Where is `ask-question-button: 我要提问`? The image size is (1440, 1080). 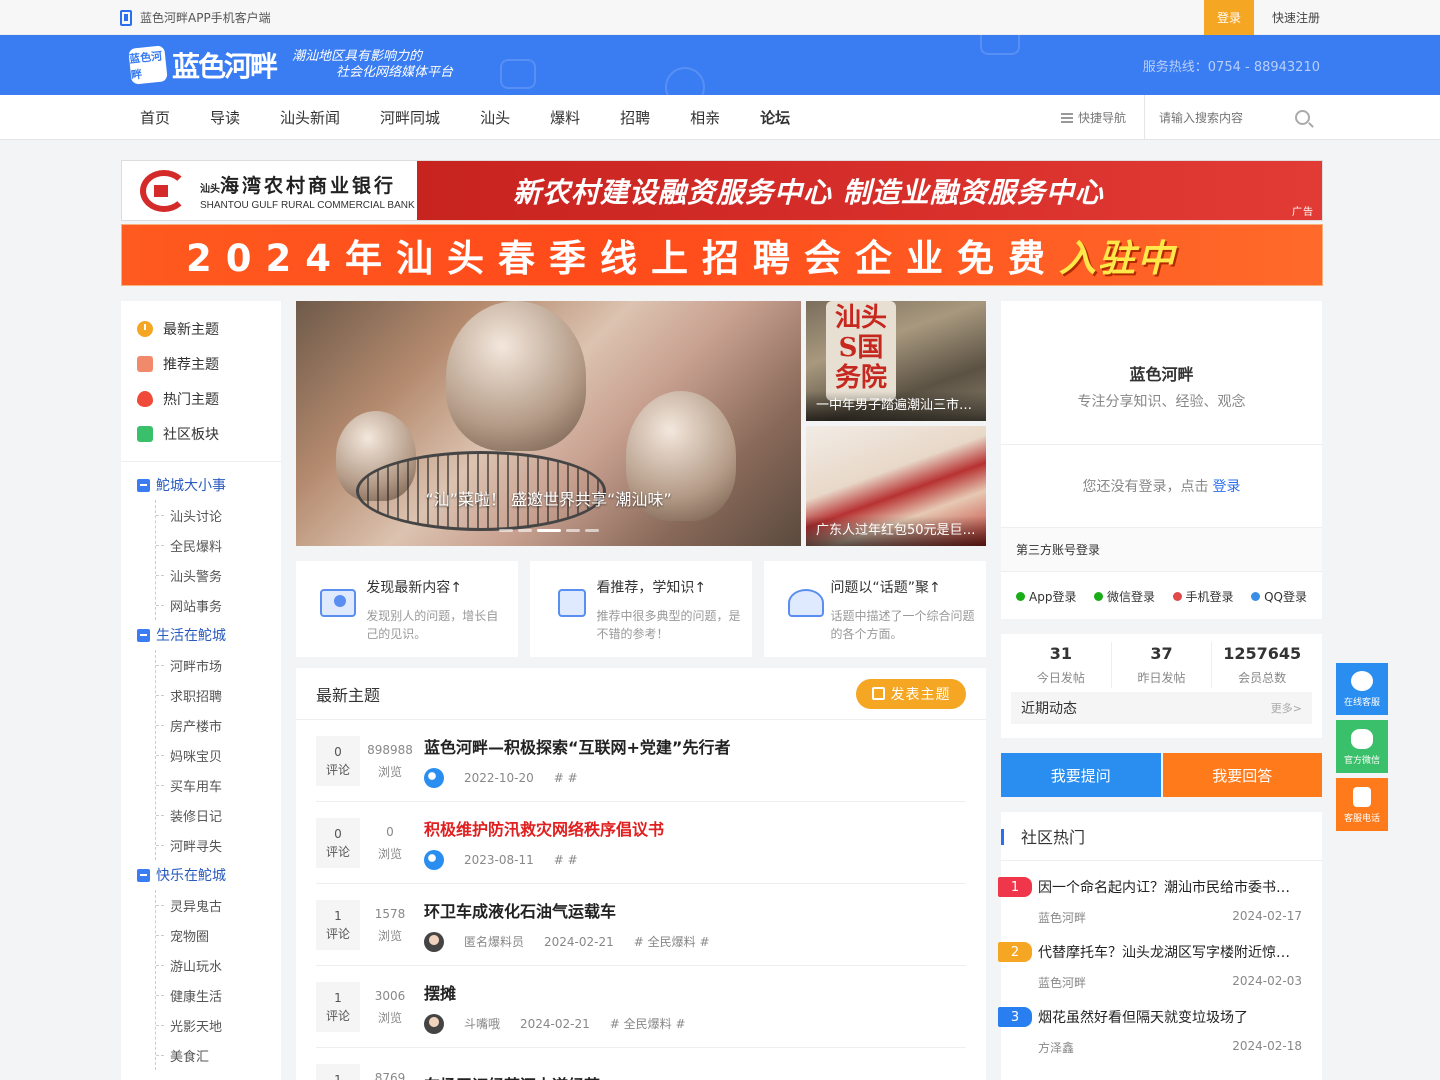
ask-question-button: 我要提问 is located at coordinates (1081, 775).